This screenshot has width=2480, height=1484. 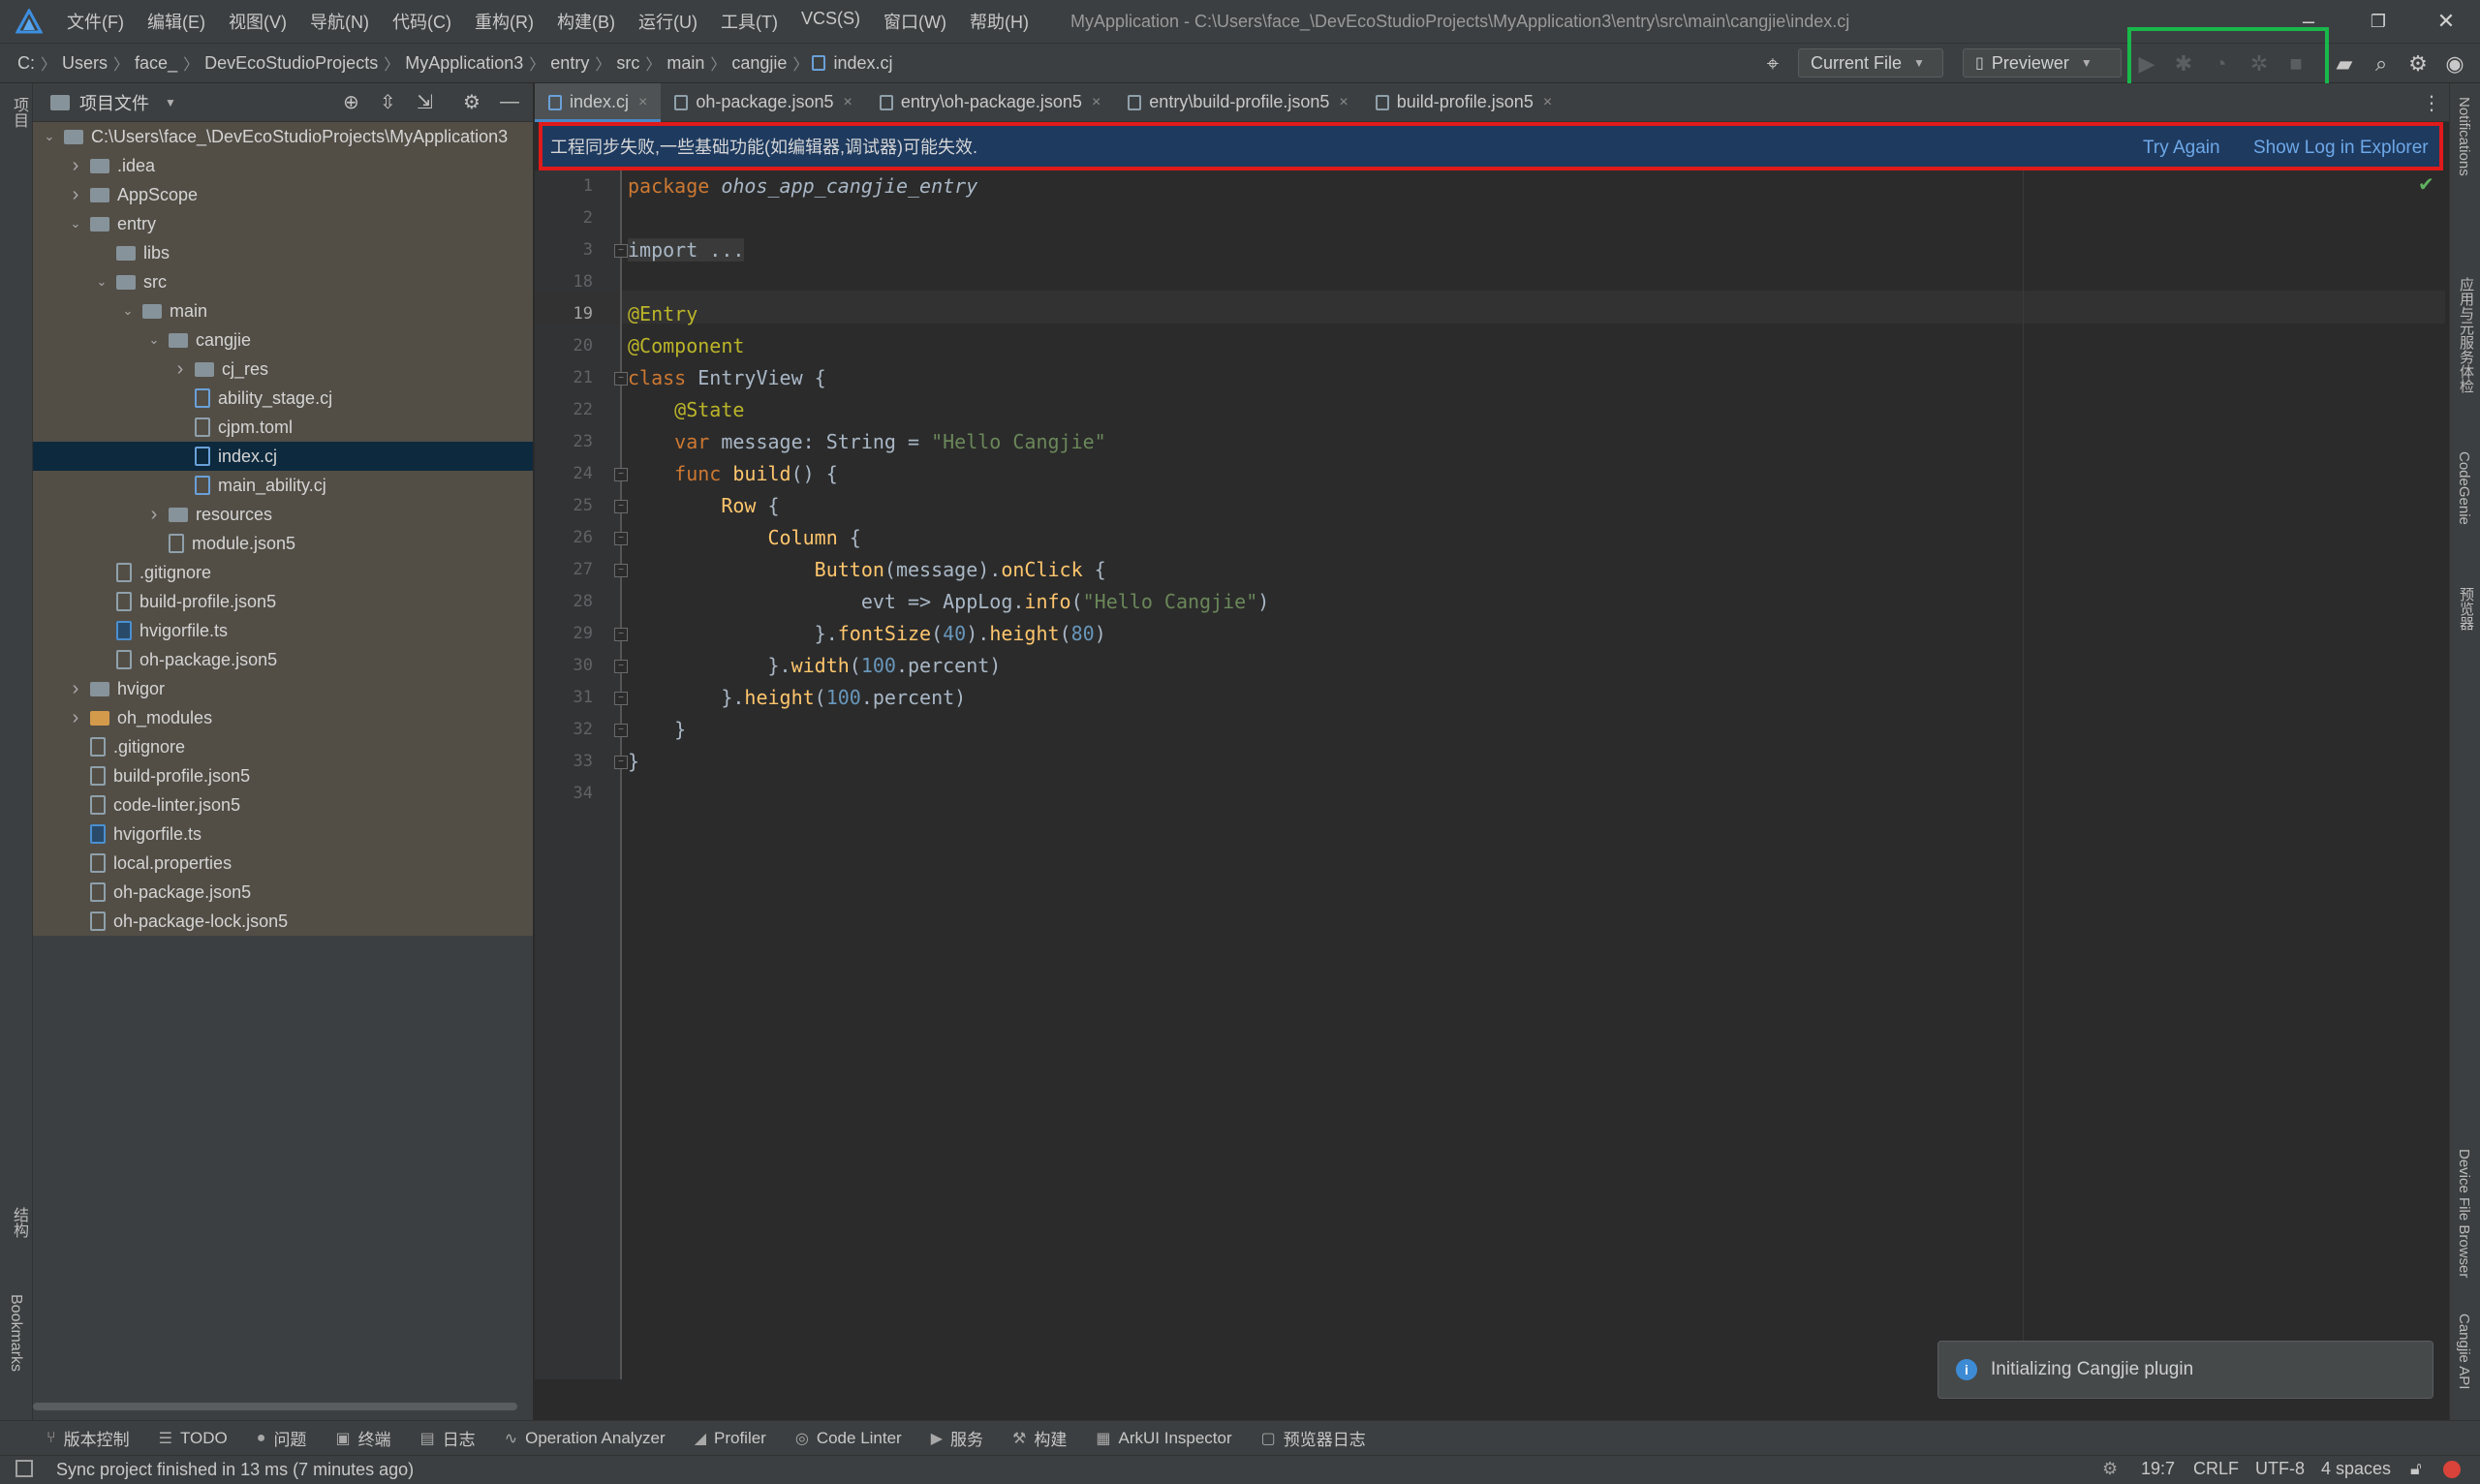 What do you see at coordinates (1870, 62) in the screenshot?
I see `run-config-dropdown: Current File ▼` at bounding box center [1870, 62].